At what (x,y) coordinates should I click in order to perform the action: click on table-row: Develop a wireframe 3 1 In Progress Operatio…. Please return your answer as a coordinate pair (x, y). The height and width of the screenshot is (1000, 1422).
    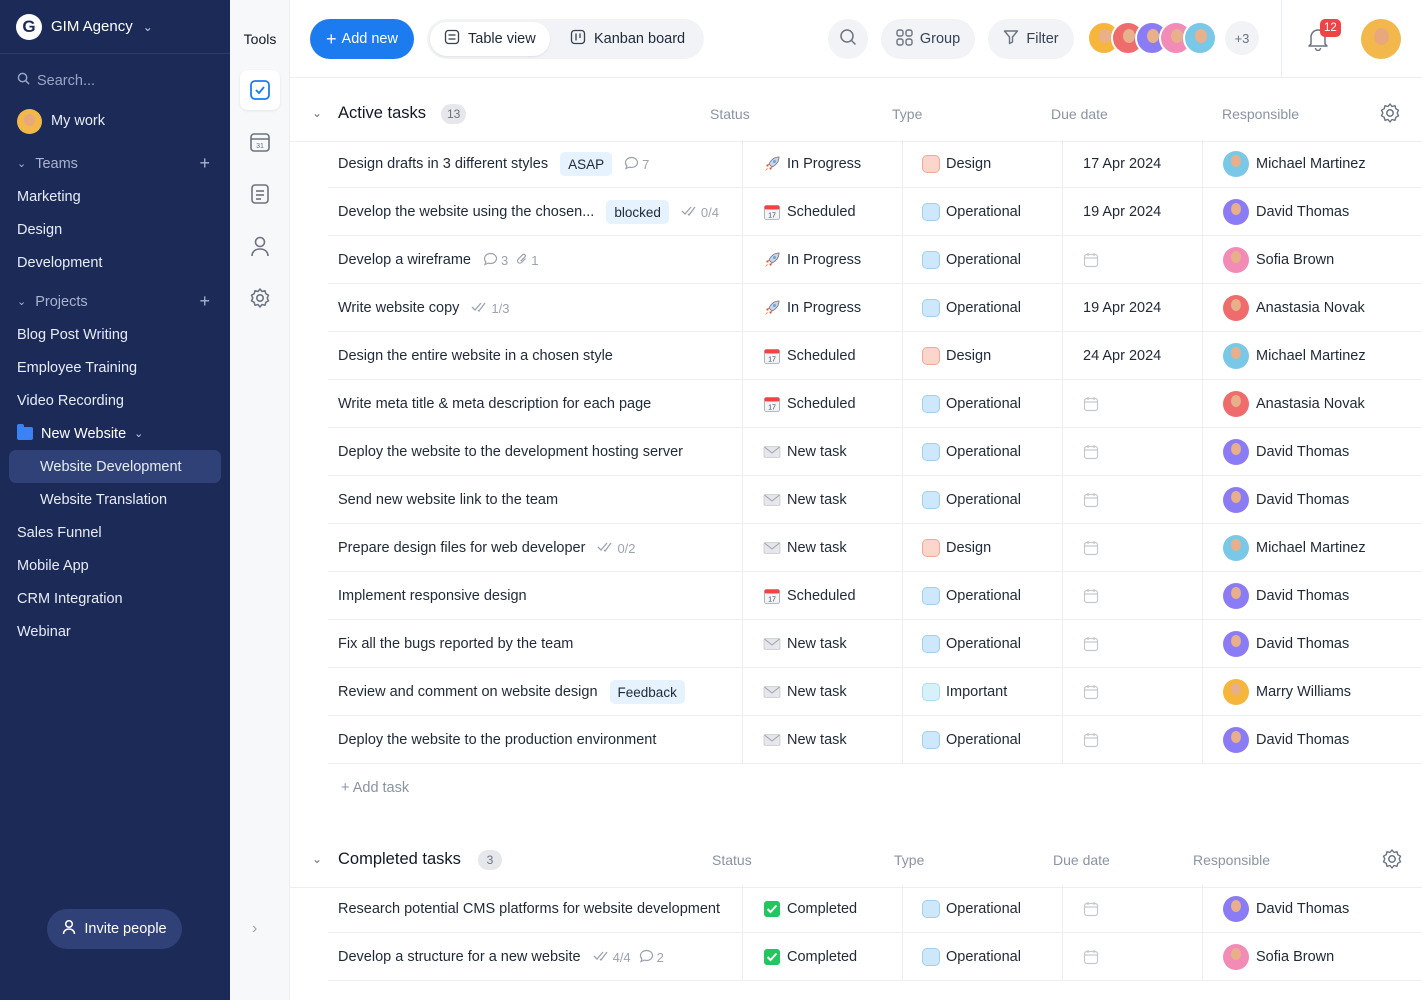
    Looking at the image, I should click on (875, 260).